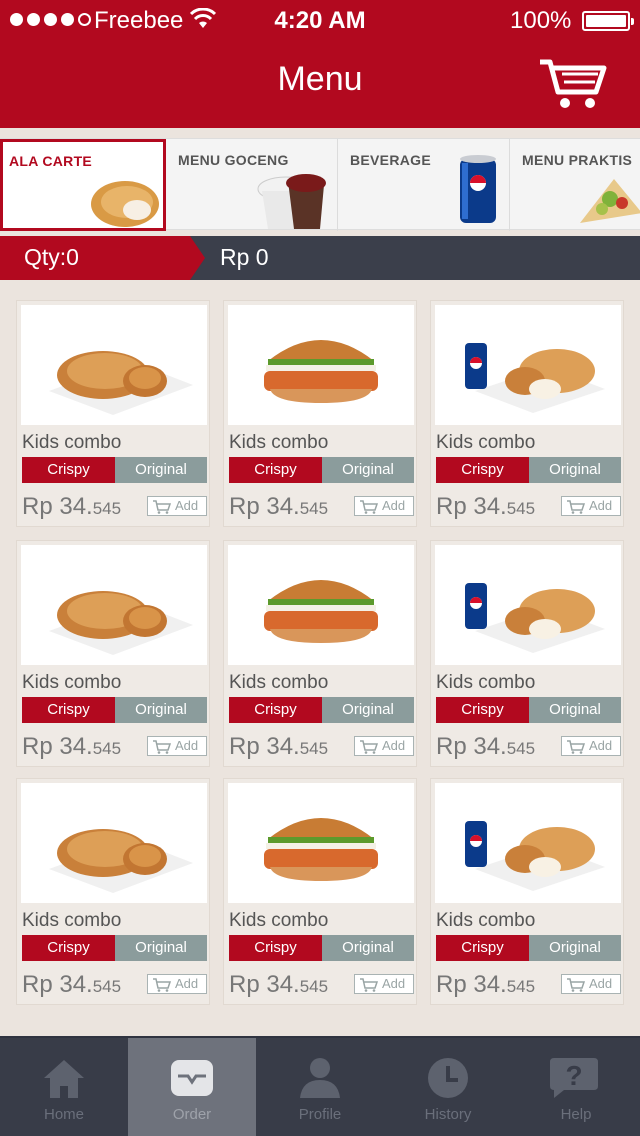 The image size is (640, 1136). Describe the element at coordinates (573, 84) in the screenshot. I see `cart-button` at that location.